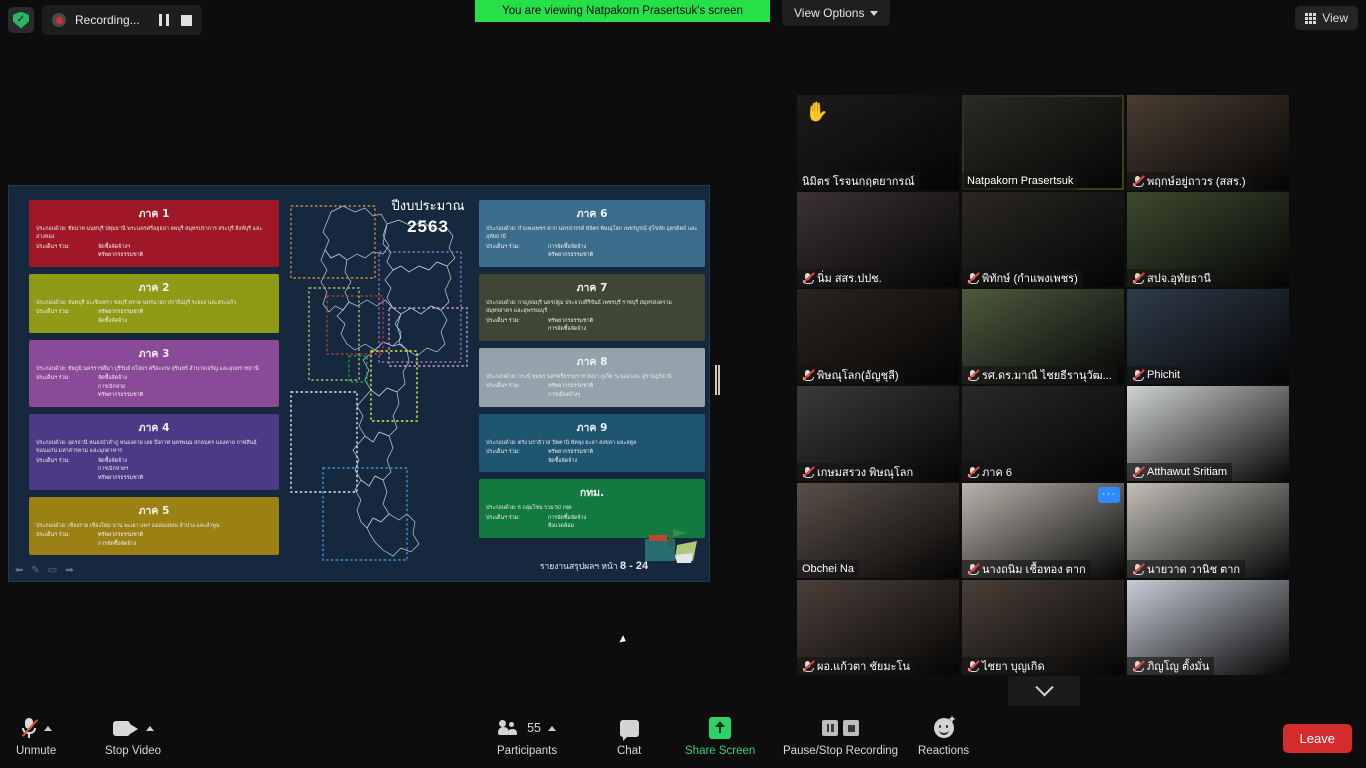 This screenshot has height=768, width=1366. What do you see at coordinates (527, 736) in the screenshot?
I see `participants-button: 55 Participants` at bounding box center [527, 736].